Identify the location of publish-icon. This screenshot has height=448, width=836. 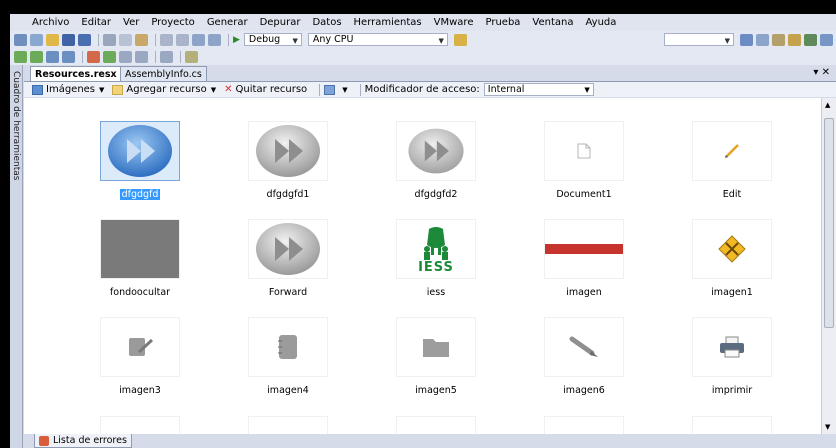
(52, 56).